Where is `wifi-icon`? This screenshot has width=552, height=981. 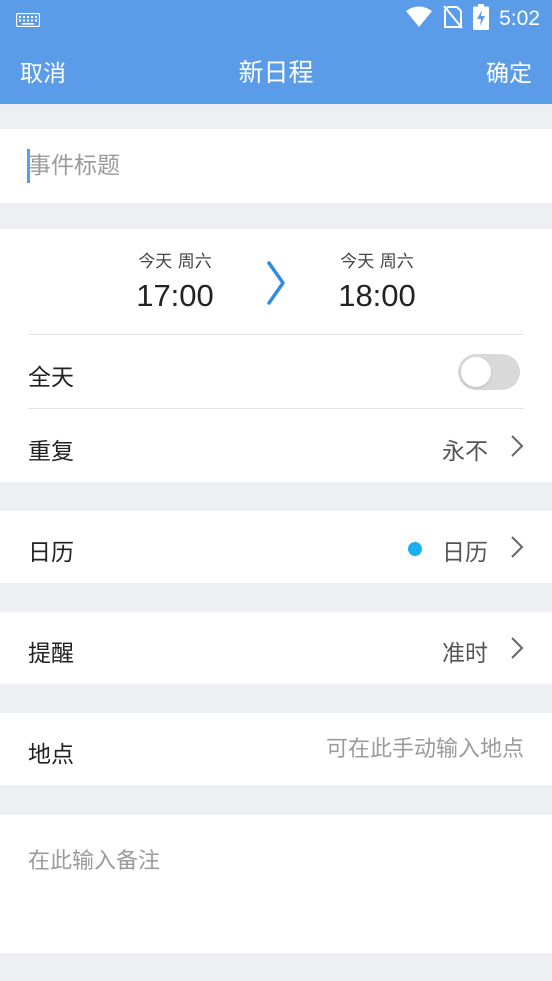 wifi-icon is located at coordinates (419, 19).